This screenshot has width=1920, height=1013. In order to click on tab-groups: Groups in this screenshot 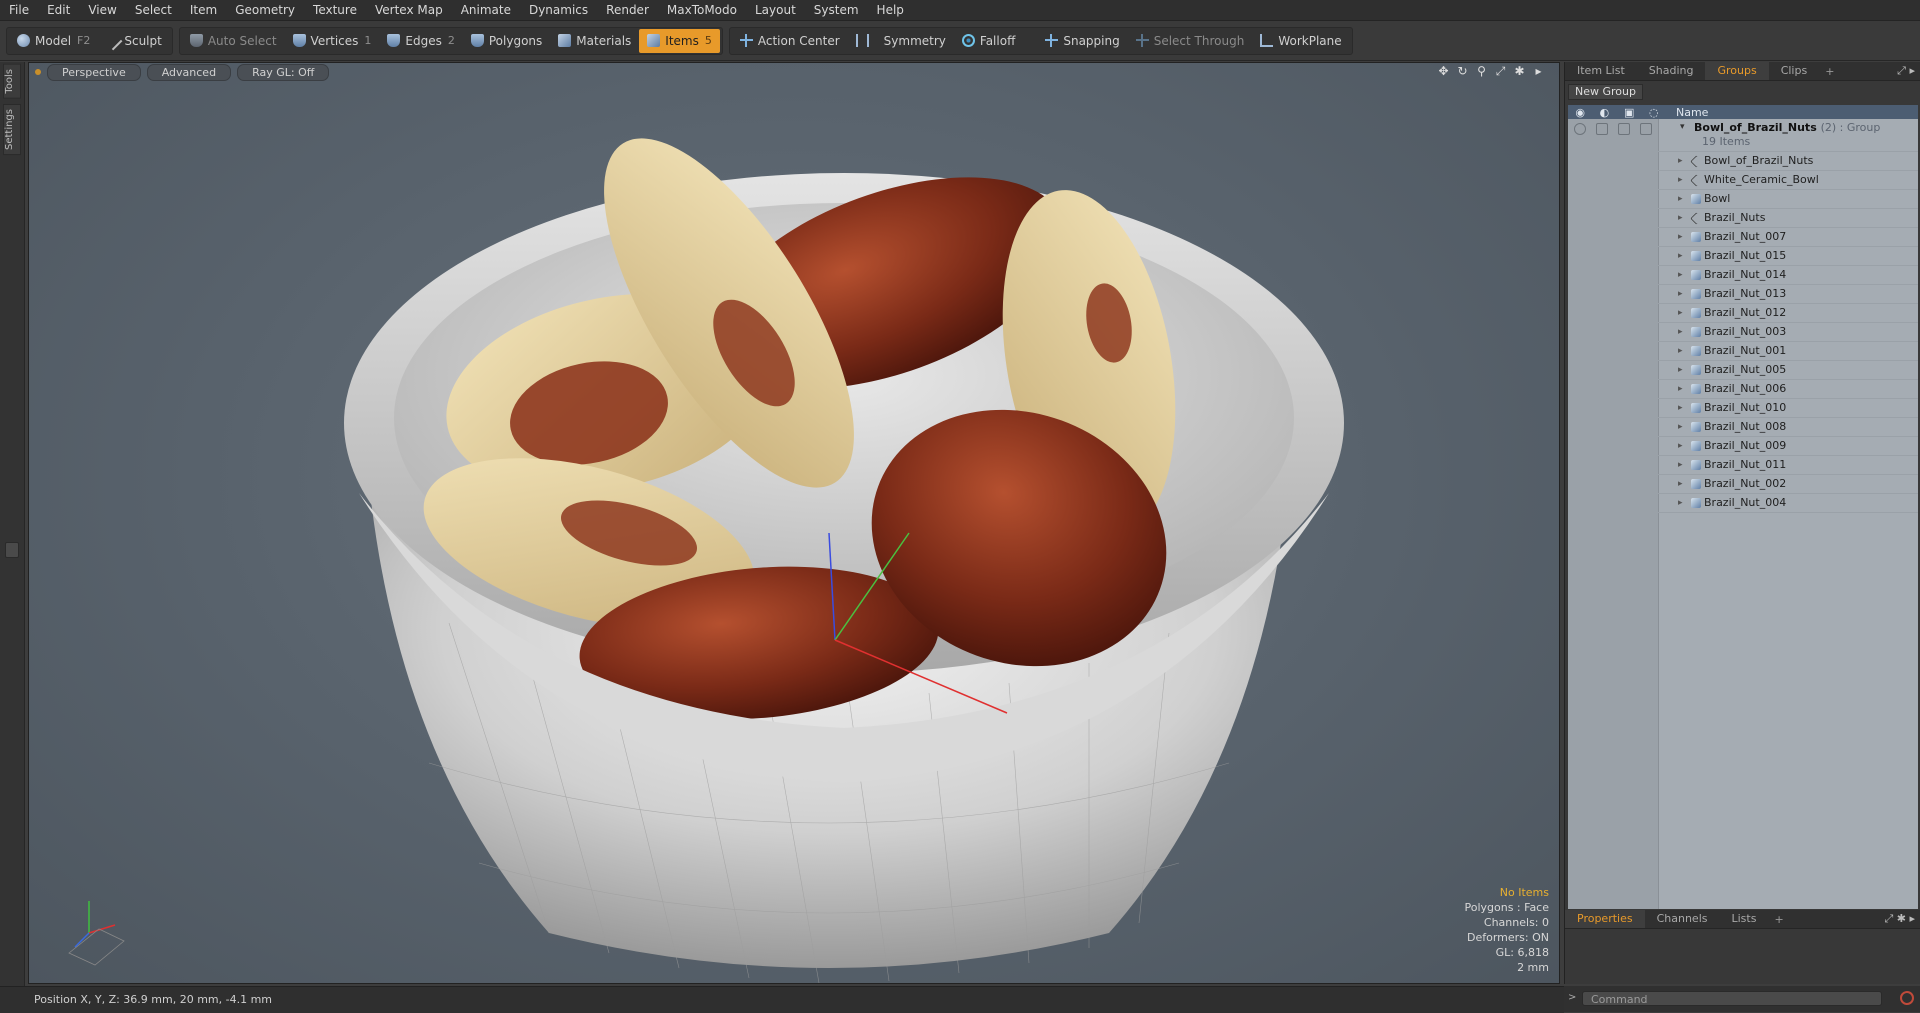, I will do `click(1737, 71)`.